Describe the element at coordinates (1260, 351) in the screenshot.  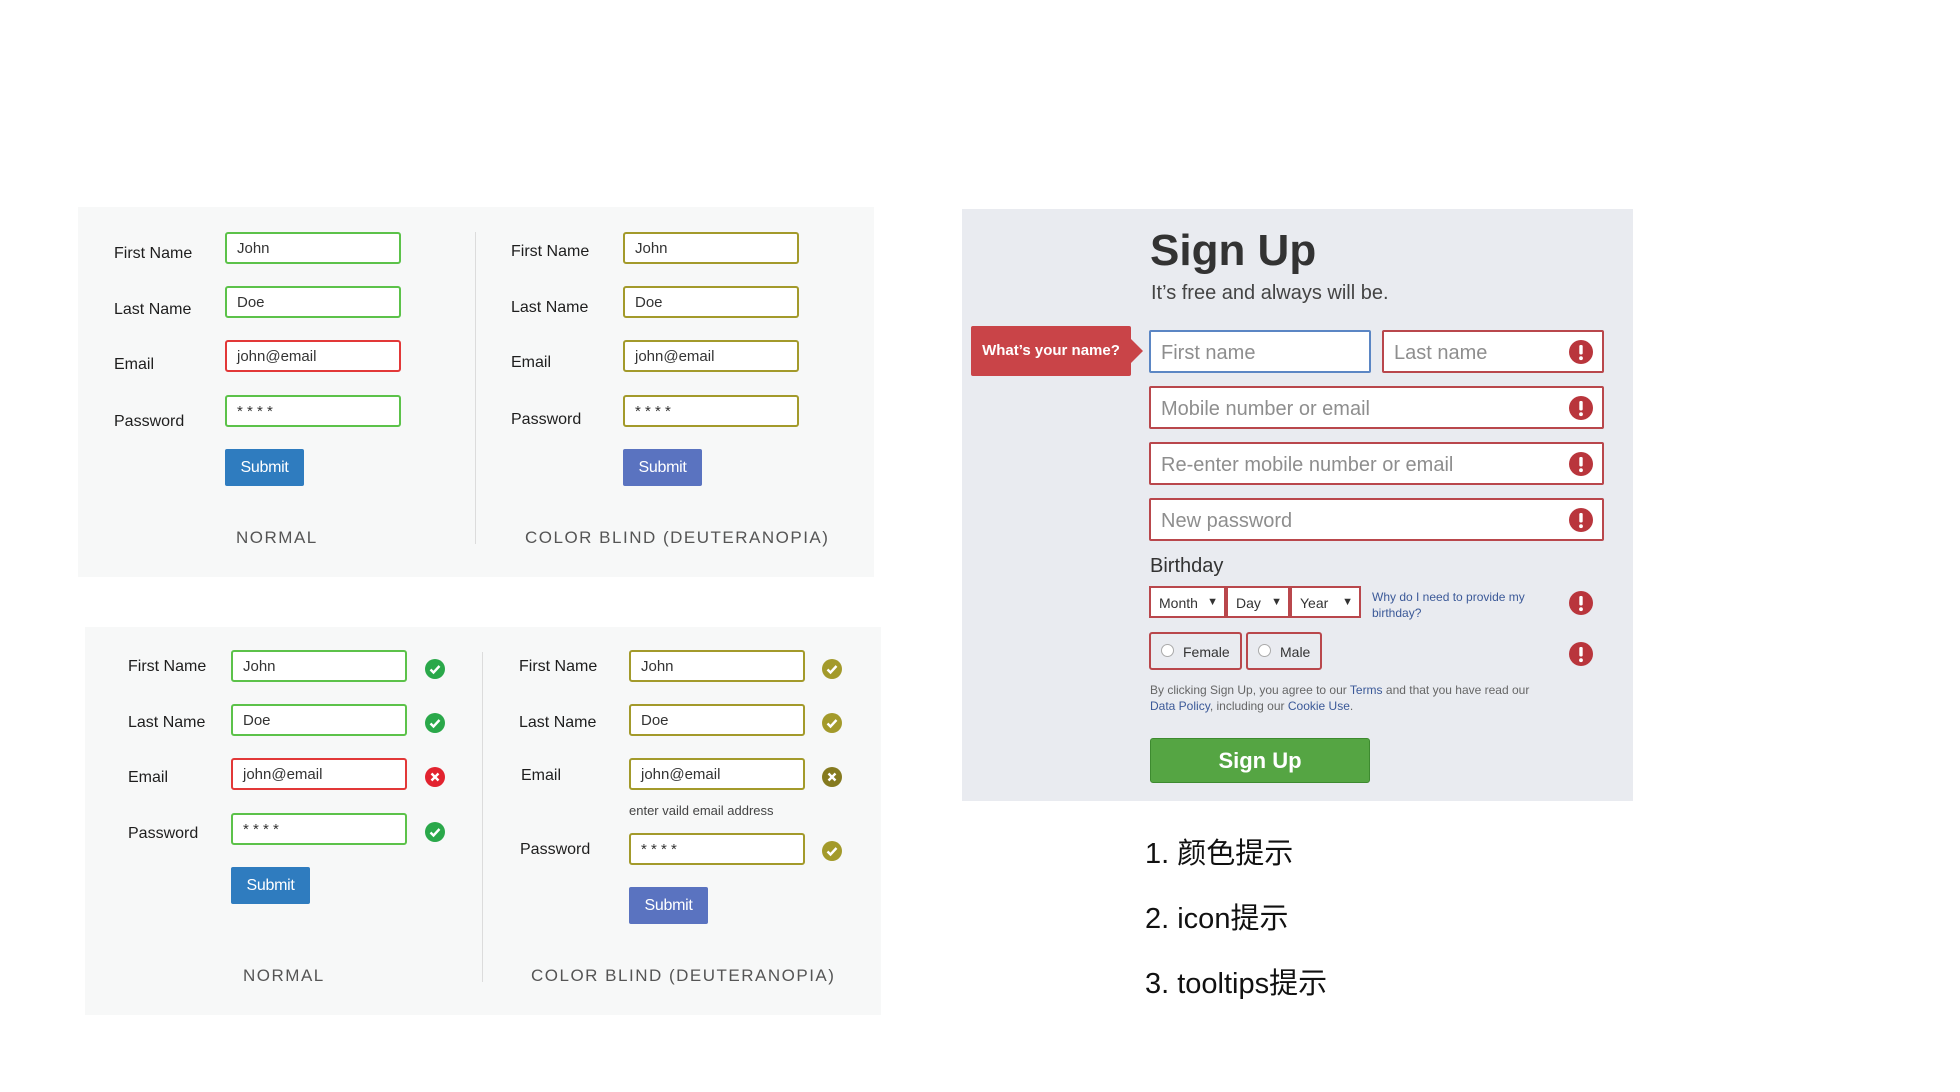
I see `first-name-input: First name` at that location.